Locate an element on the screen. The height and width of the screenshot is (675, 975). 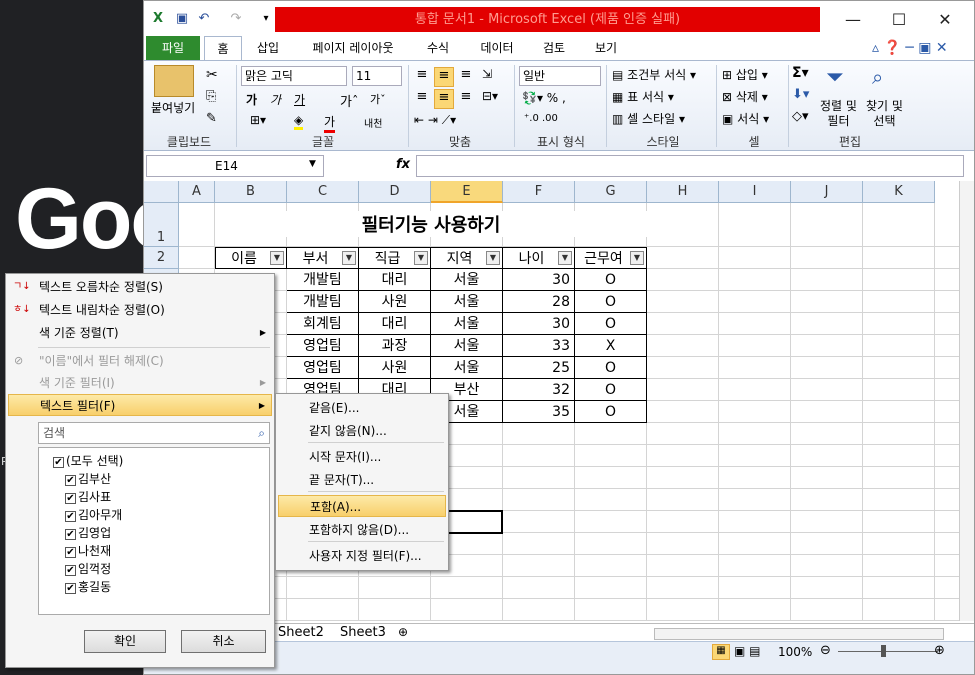
close-icon: ✕ is located at coordinates (945, 19).